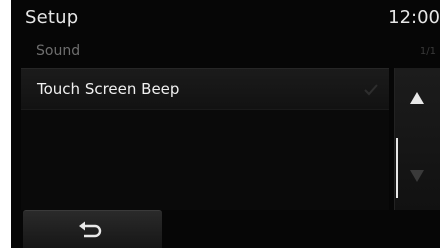 The image size is (440, 248). I want to click on back-button, so click(92, 229).